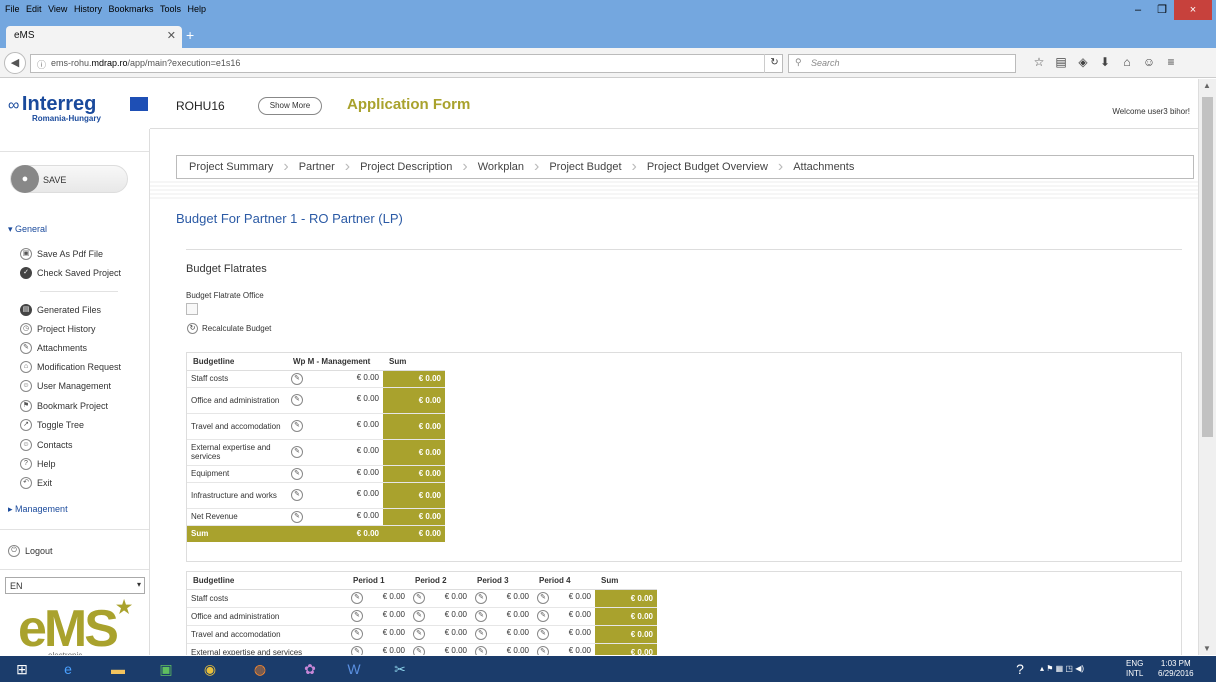 The height and width of the screenshot is (682, 1216). What do you see at coordinates (707, 167) in the screenshot?
I see `tab-project-budget-overview: Project Budget Overview` at bounding box center [707, 167].